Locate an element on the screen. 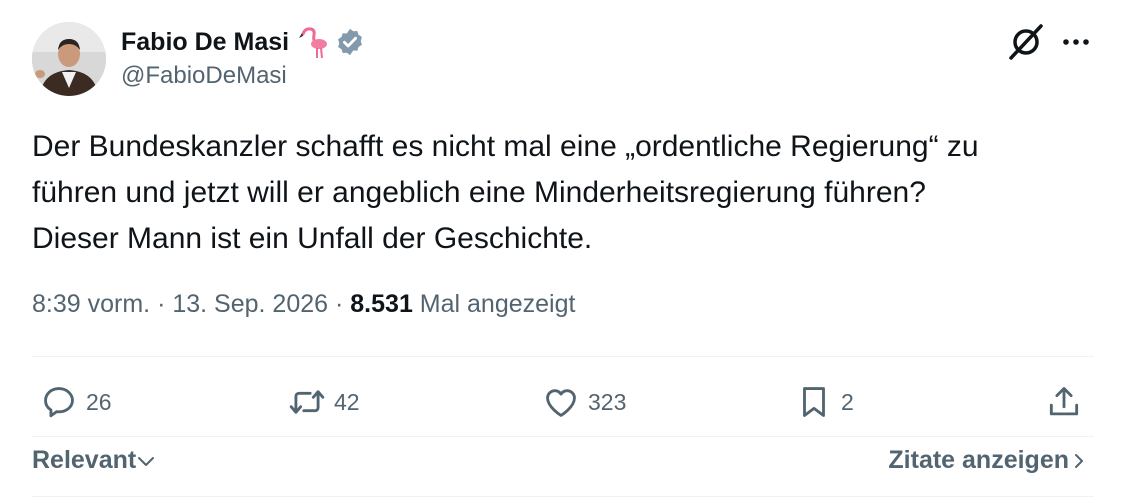  chevron-right-icon is located at coordinates (1079, 460).